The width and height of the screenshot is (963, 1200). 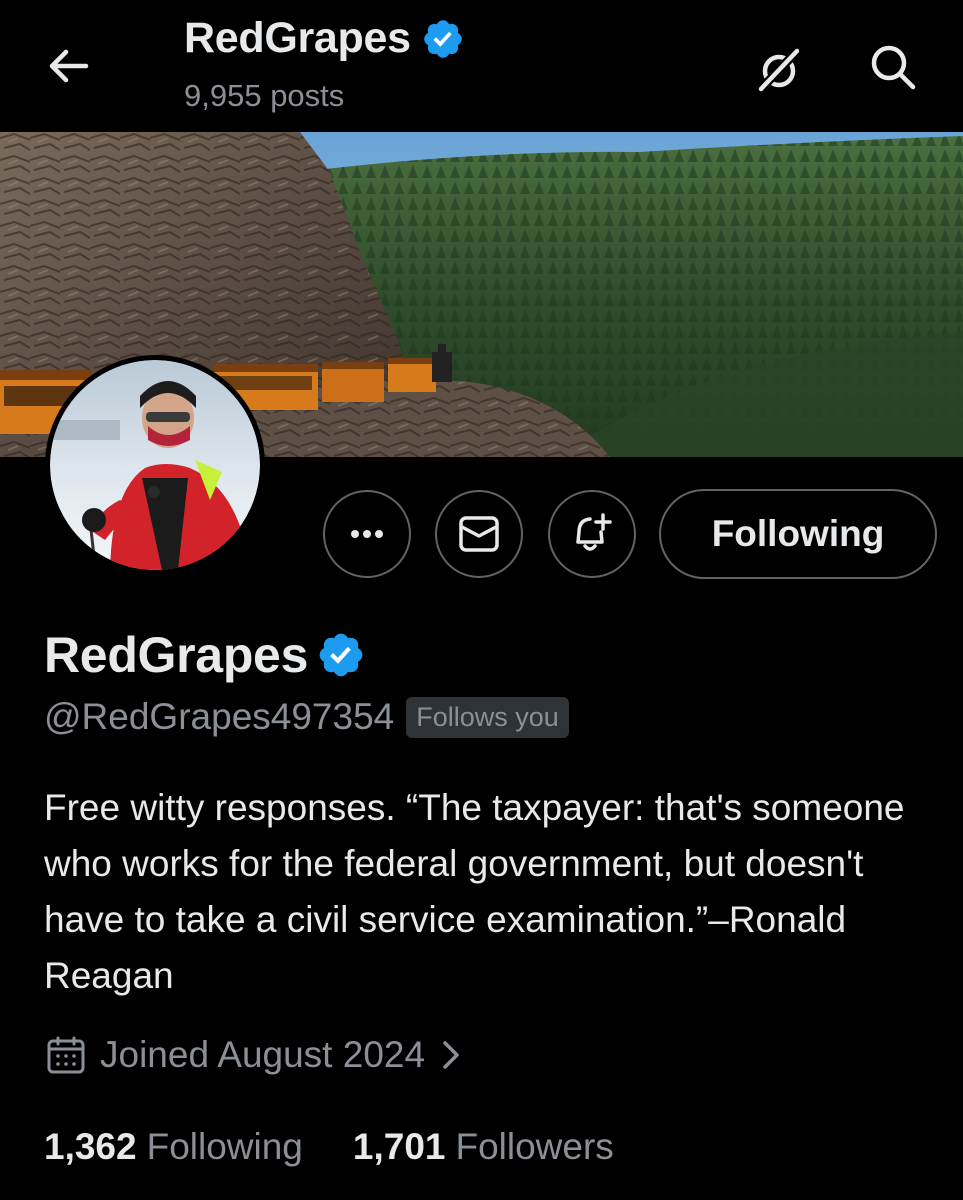 I want to click on search-button, so click(x=893, y=67).